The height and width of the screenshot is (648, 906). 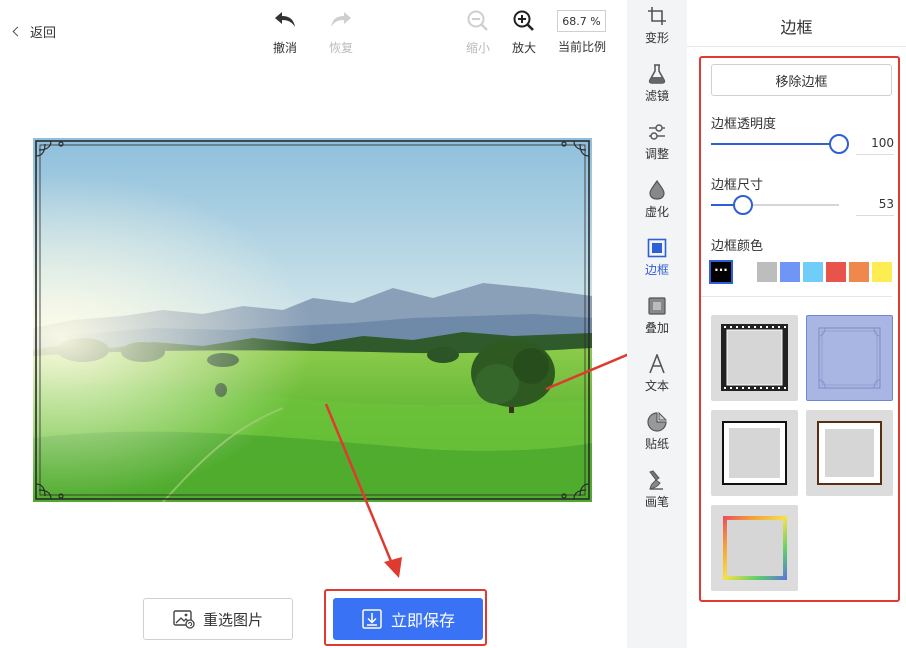 I want to click on zoom-out-button: 缩小, so click(x=478, y=32).